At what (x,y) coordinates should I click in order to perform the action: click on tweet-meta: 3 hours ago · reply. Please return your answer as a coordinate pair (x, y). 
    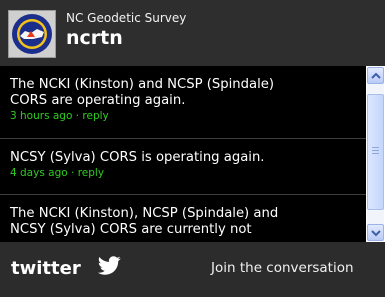
    Looking at the image, I should click on (185, 116).